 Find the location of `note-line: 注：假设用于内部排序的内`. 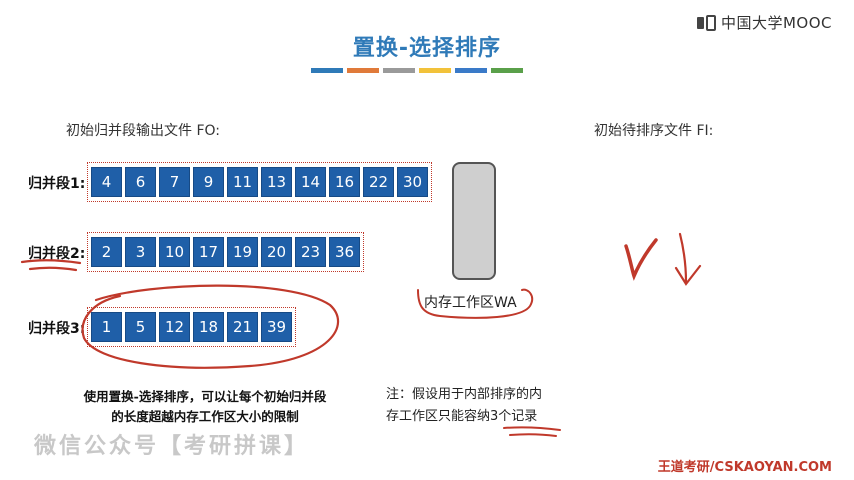

note-line: 注：假设用于内部排序的内 is located at coordinates (464, 394).